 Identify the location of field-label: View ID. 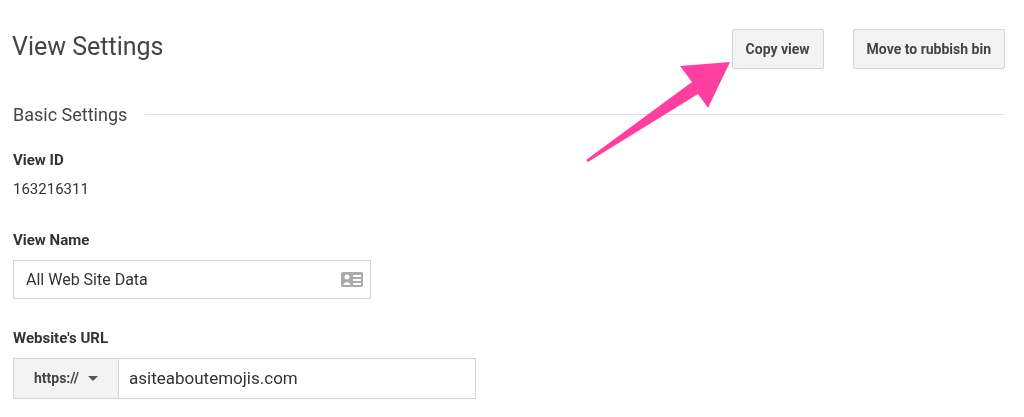
(39, 160).